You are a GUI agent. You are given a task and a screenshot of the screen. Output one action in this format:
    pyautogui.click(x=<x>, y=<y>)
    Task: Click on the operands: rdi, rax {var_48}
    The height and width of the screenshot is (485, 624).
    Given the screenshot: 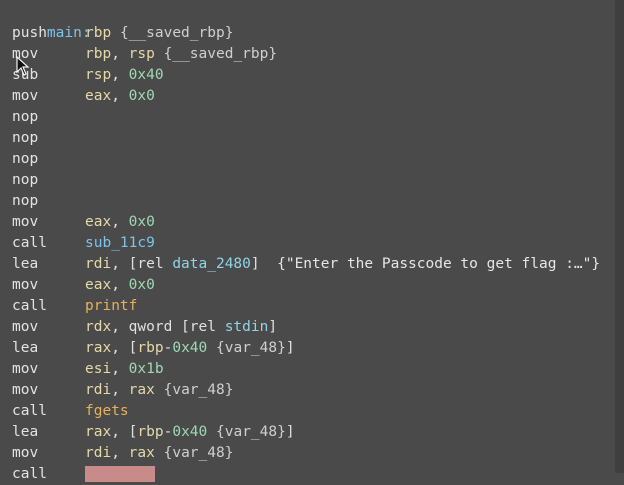 What is the action you would take?
    pyautogui.click(x=159, y=390)
    